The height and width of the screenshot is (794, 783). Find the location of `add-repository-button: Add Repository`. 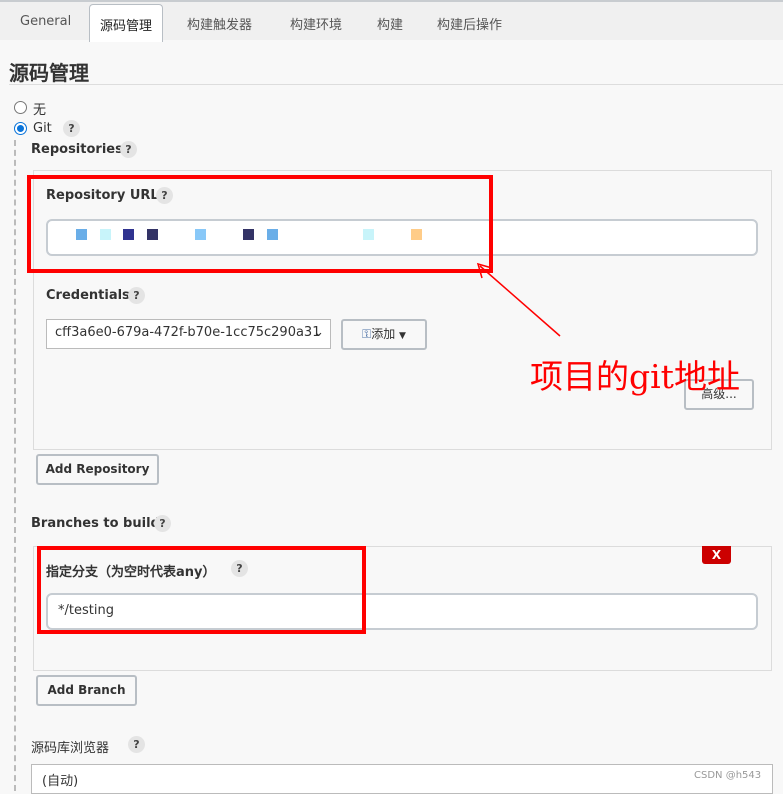

add-repository-button: Add Repository is located at coordinates (97, 469).